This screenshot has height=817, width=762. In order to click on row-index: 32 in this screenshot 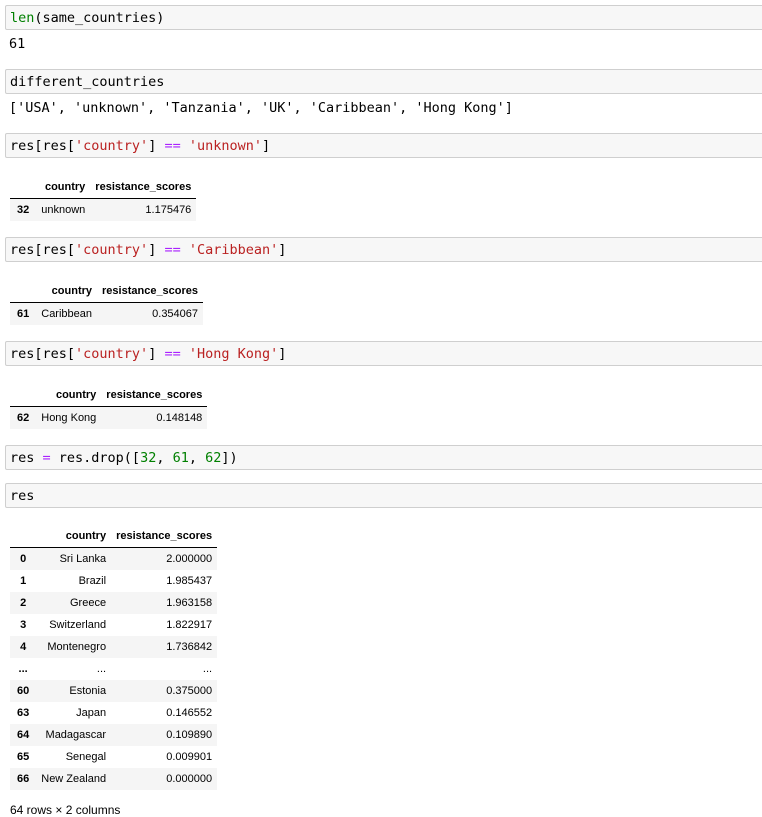, I will do `click(23, 210)`.